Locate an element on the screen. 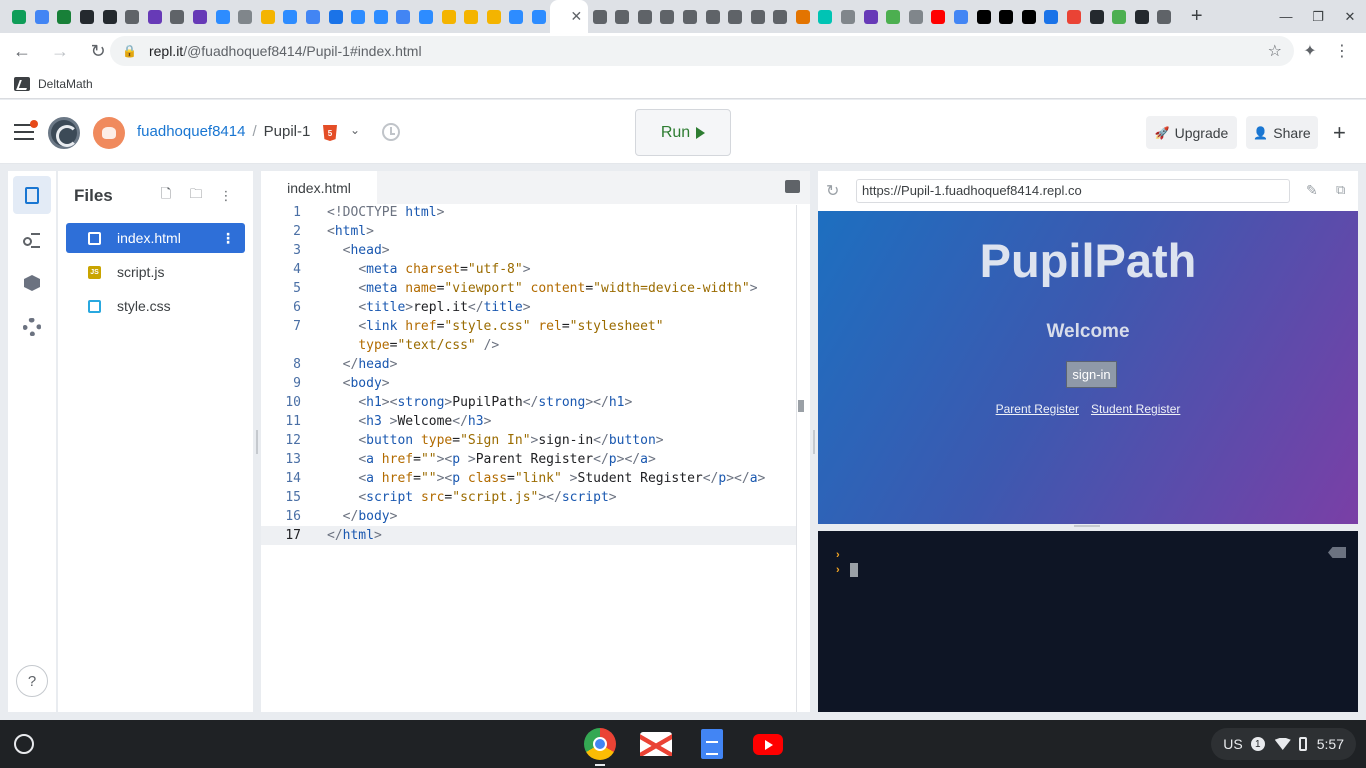 The image size is (1366, 768). editor-scroll-thumb is located at coordinates (801, 406).